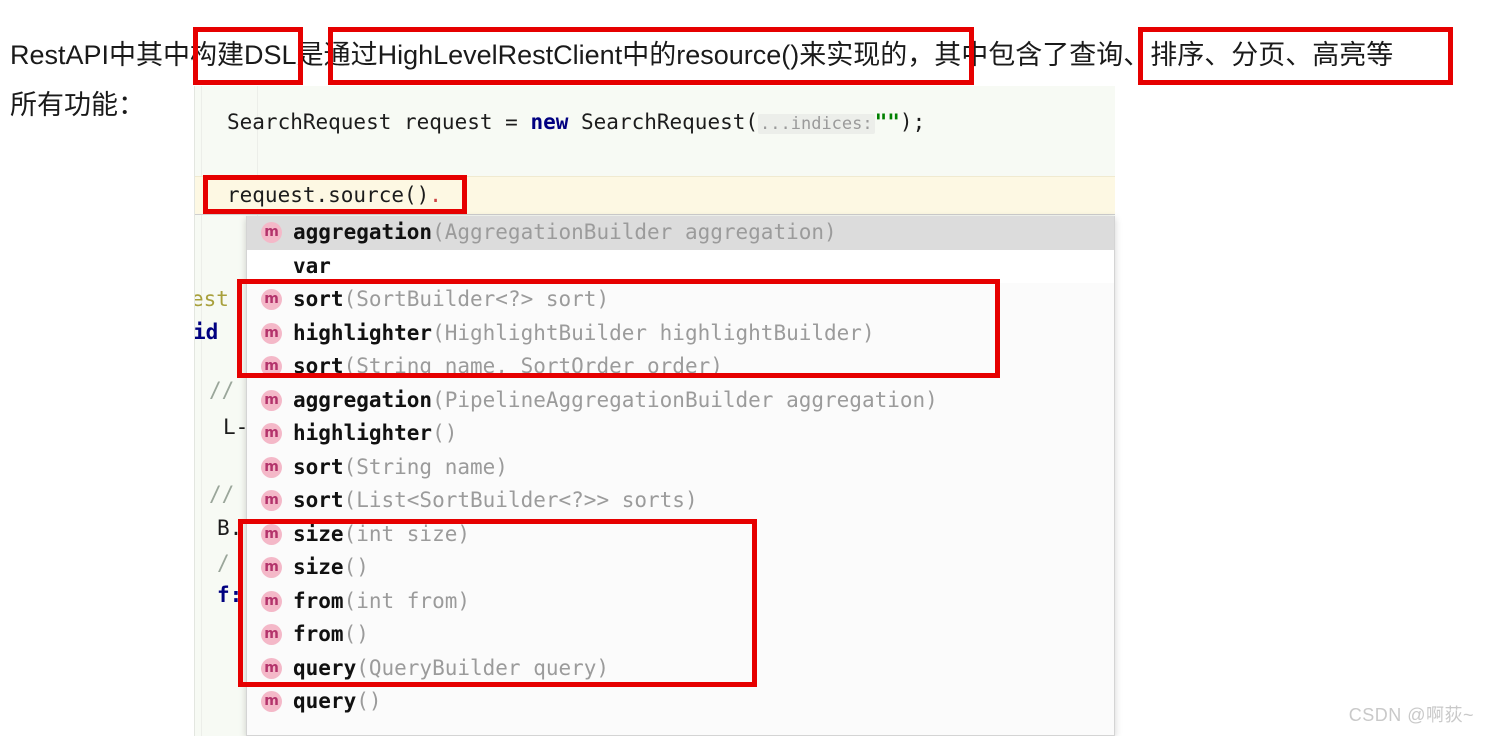 The image size is (1488, 736). What do you see at coordinates (407, 533) in the screenshot?
I see `autocomplete-item-signature: (int size)` at bounding box center [407, 533].